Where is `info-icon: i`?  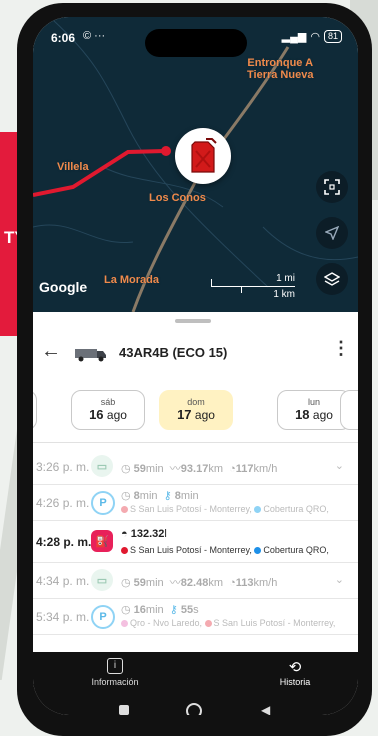
info-icon: i is located at coordinates (115, 666).